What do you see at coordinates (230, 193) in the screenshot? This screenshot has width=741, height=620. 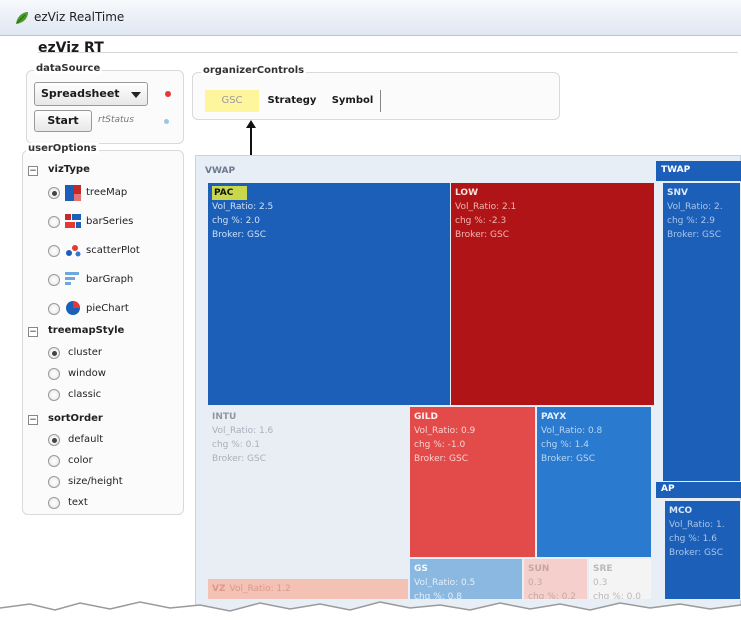 I see `cell-name: PAC` at bounding box center [230, 193].